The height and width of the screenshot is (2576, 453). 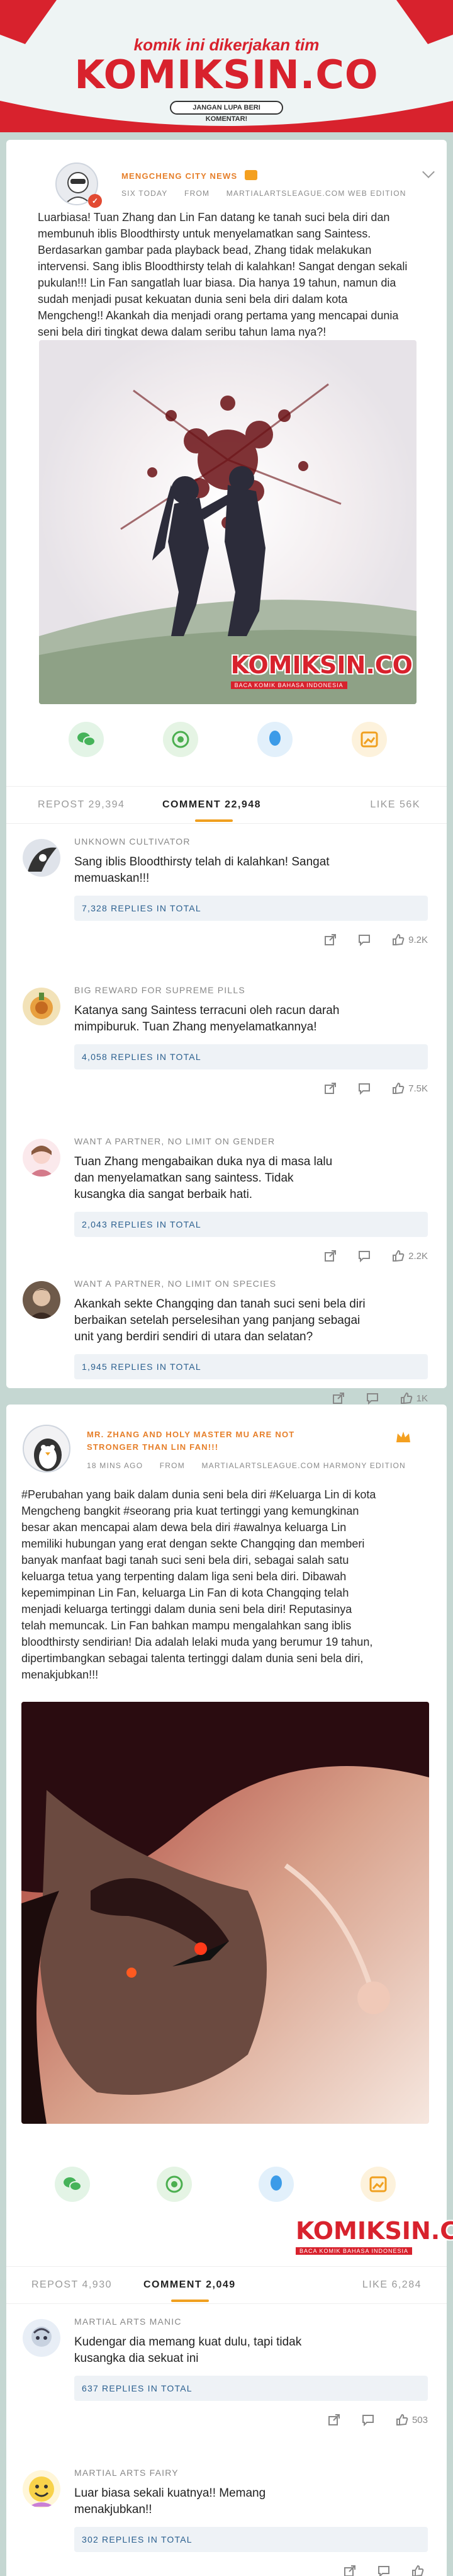 I want to click on commenter-name: WANT A PARTNER, NO LIMIT ON SPECIES, so click(x=175, y=1284).